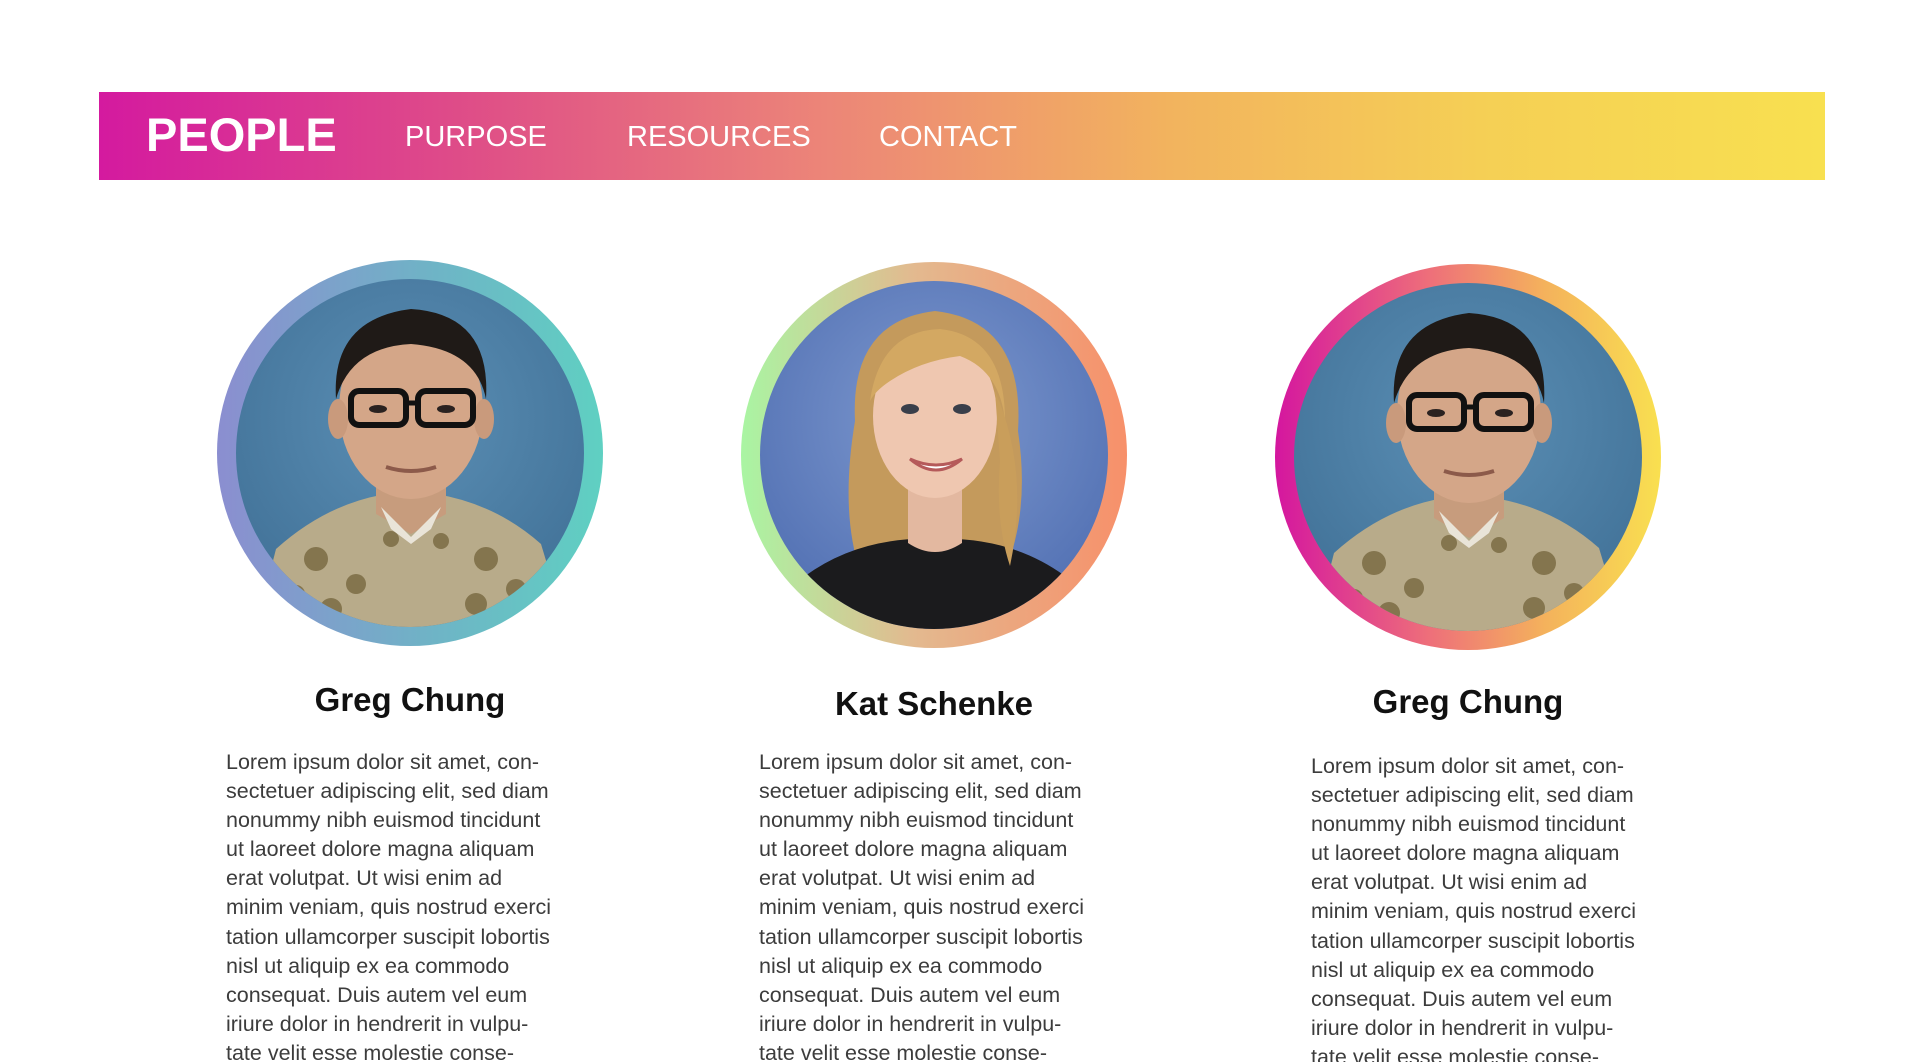 This screenshot has height=1062, width=1910. I want to click on nav-link-resources: RESOURCES, so click(719, 137).